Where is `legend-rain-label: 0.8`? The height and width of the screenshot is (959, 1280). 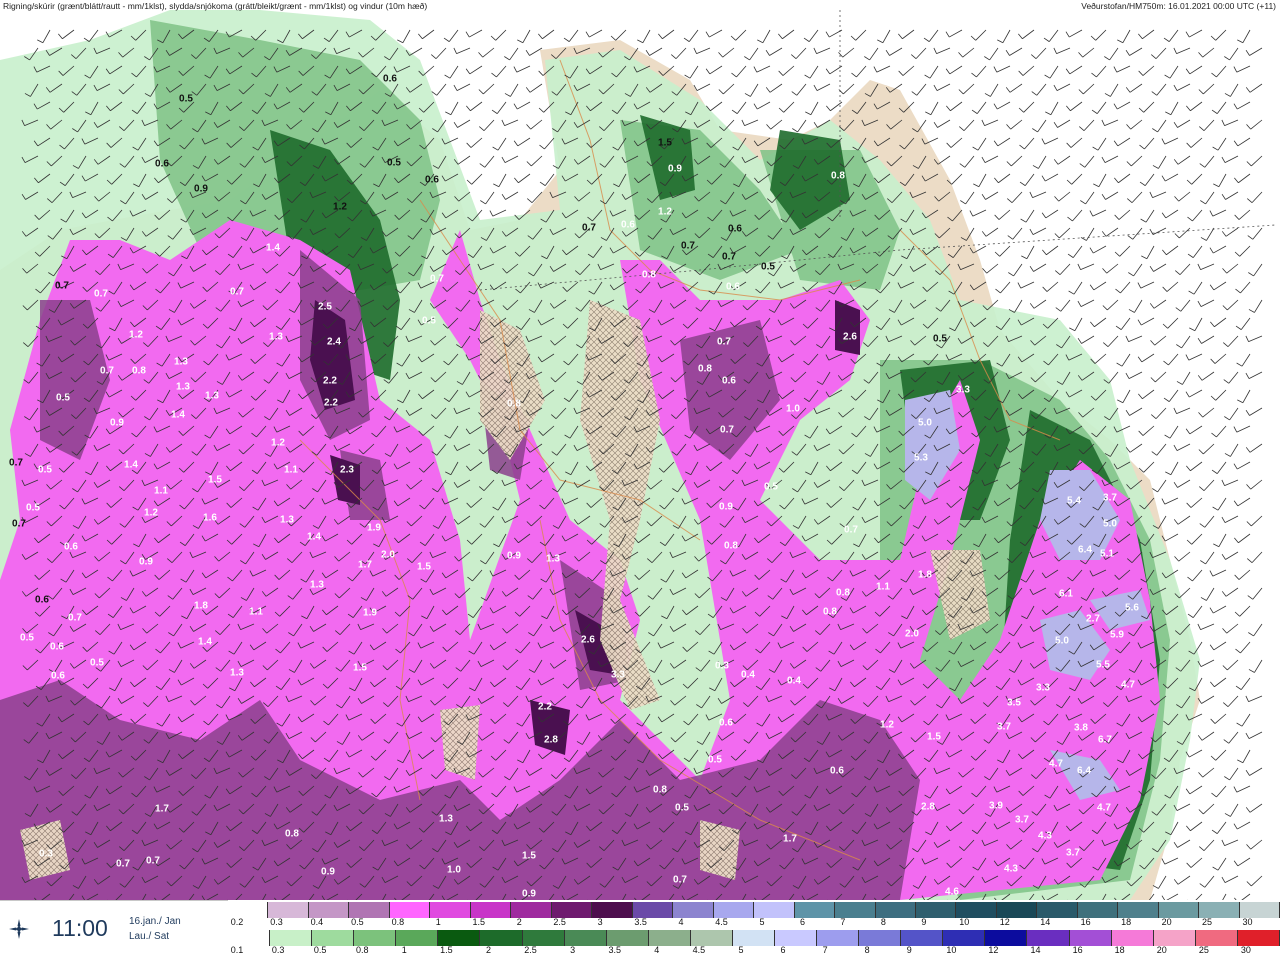 legend-rain-label: 0.8 is located at coordinates (362, 950).